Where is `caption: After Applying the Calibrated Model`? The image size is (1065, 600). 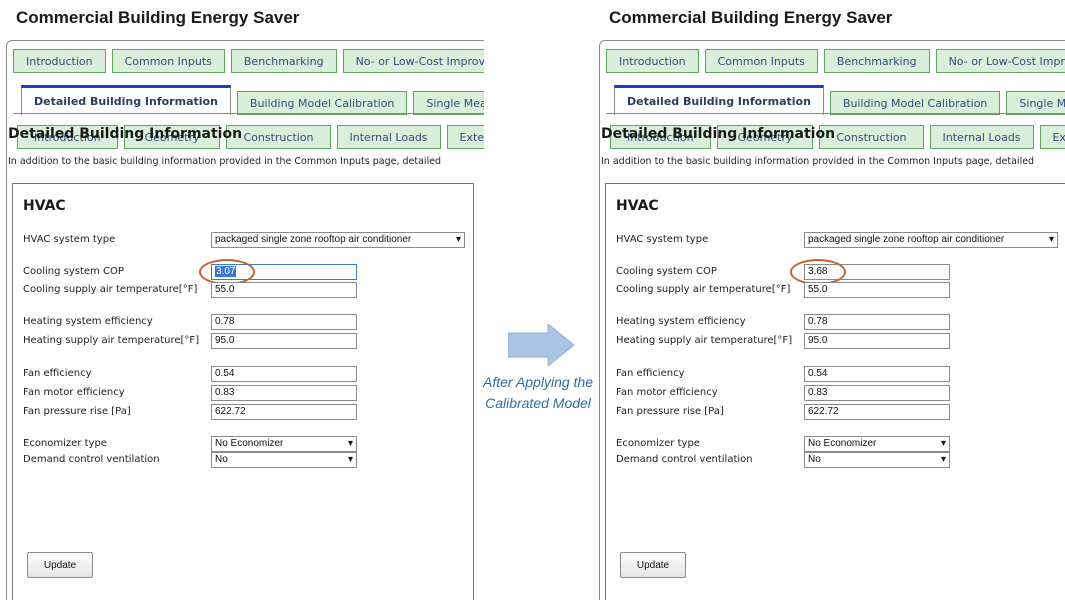
caption: After Applying the Calibrated Model is located at coordinates (538, 392).